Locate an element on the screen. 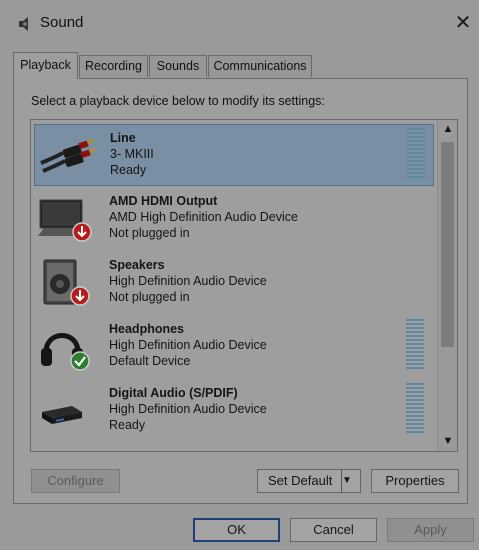 Image resolution: width=479 pixels, height=550 pixels. title-bar: Sound ✕ is located at coordinates (239, 24).